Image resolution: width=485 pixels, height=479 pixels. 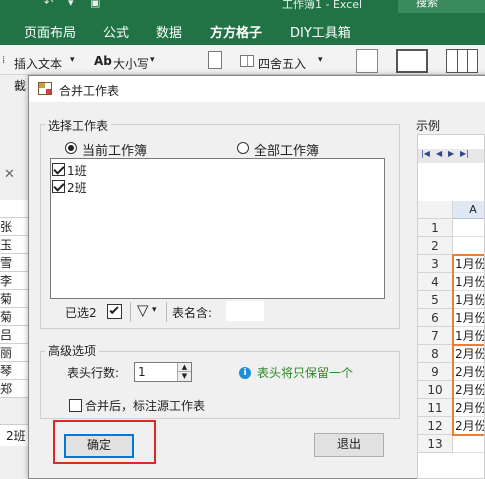 I want to click on dialog-title-bar: 合并工作表, so click(x=257, y=89).